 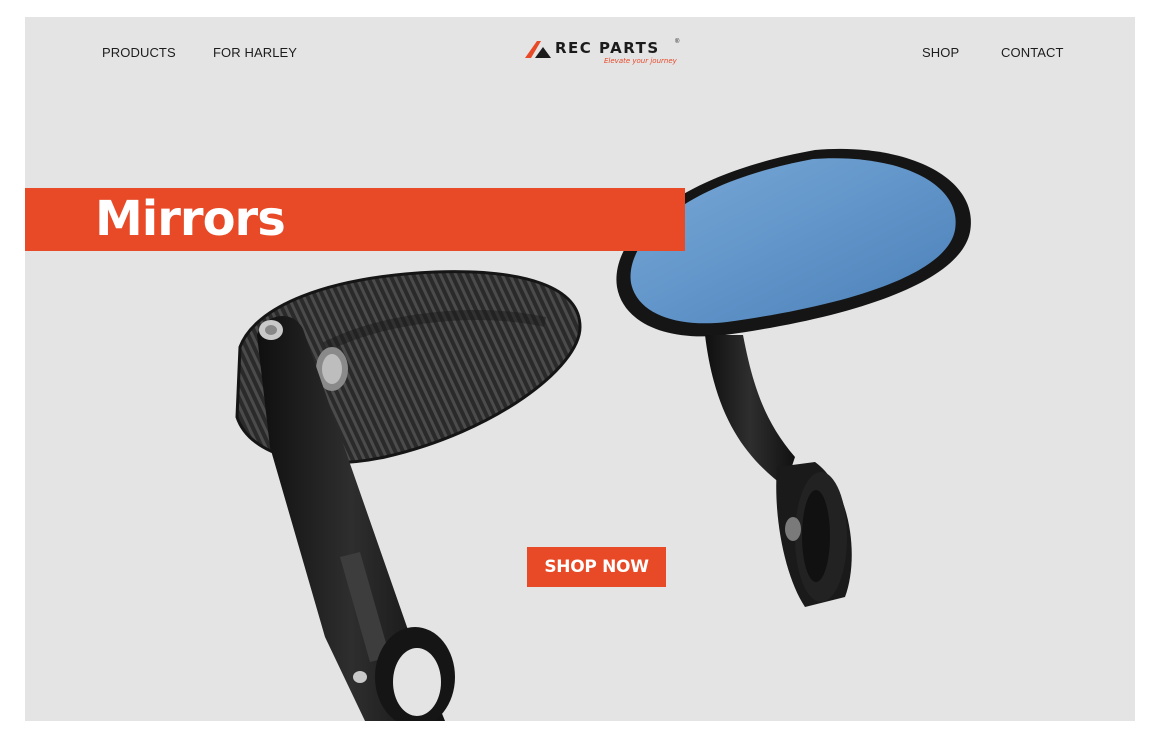 I want to click on nav-link-products: PRODUCTS, so click(x=139, y=52).